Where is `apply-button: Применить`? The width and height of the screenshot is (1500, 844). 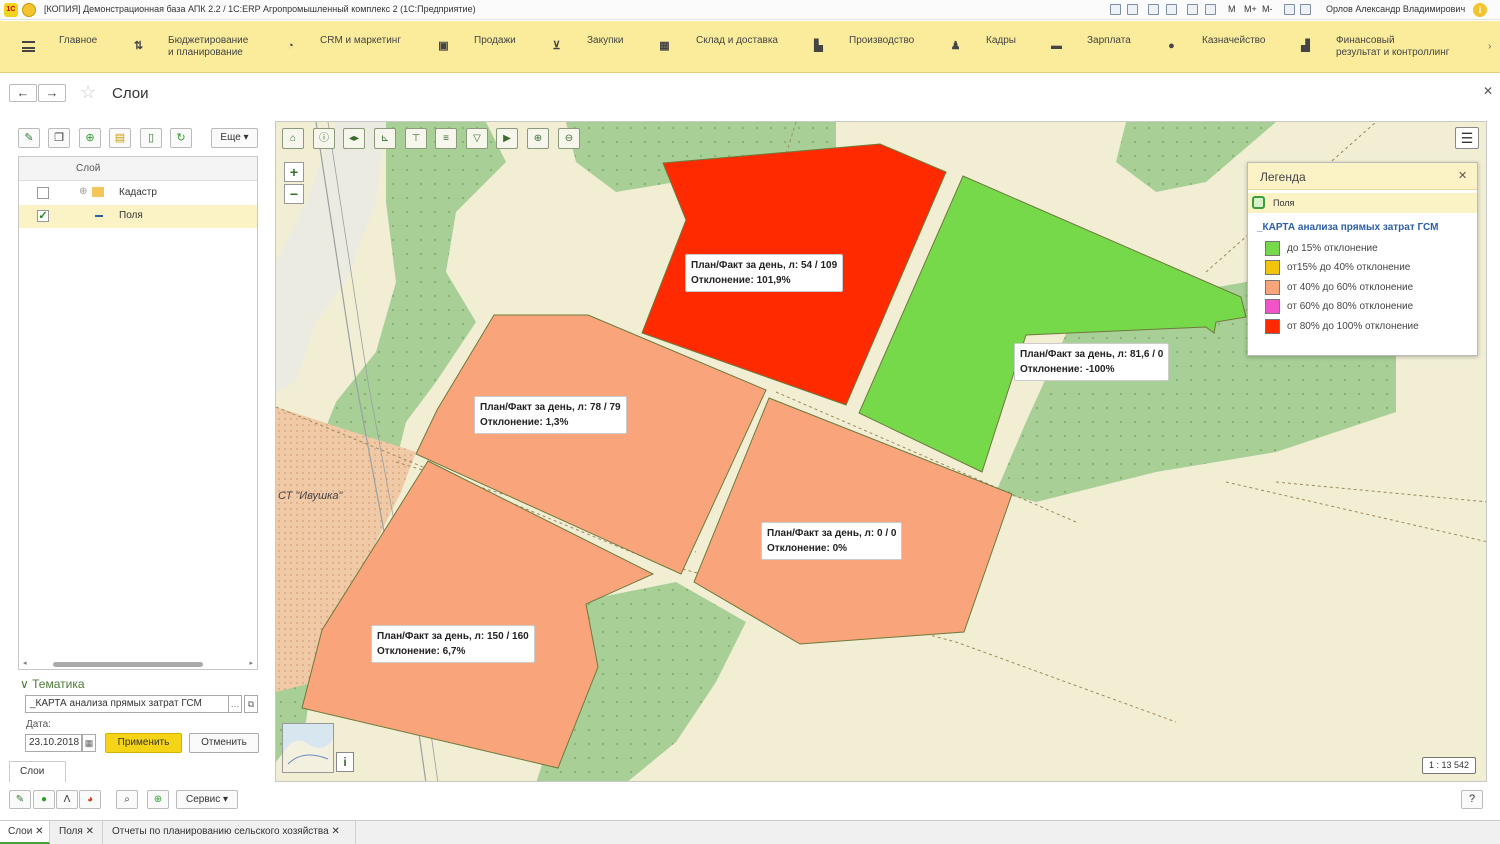
apply-button: Применить is located at coordinates (143, 743).